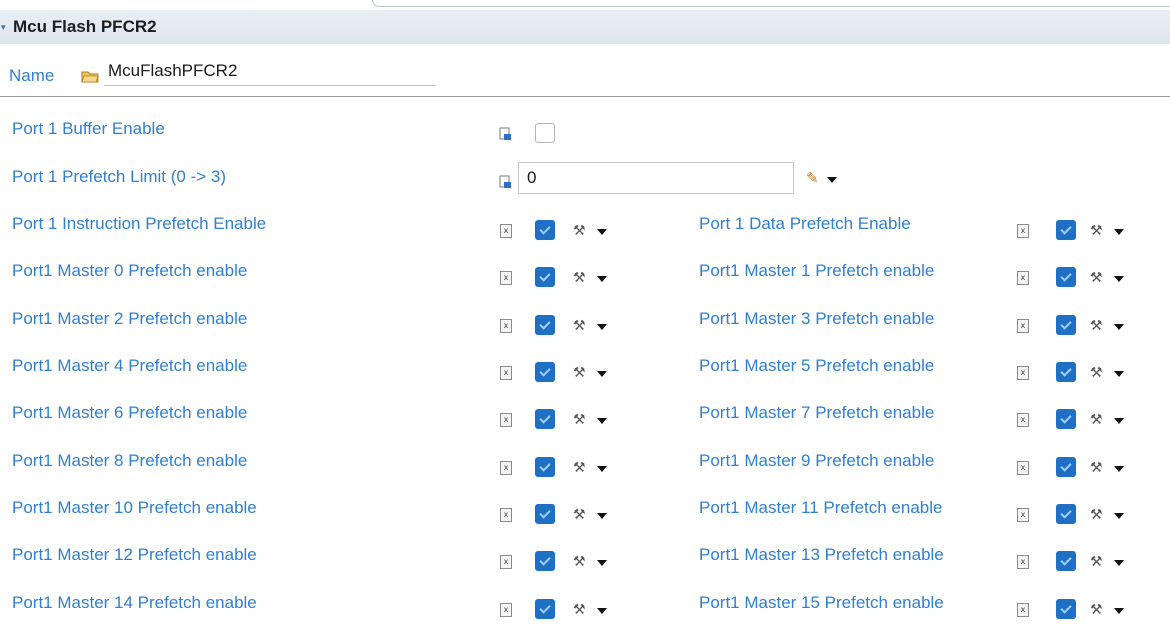  What do you see at coordinates (130, 412) in the screenshot?
I see `left-param-label: Port1 Master 6 Prefetch enable` at bounding box center [130, 412].